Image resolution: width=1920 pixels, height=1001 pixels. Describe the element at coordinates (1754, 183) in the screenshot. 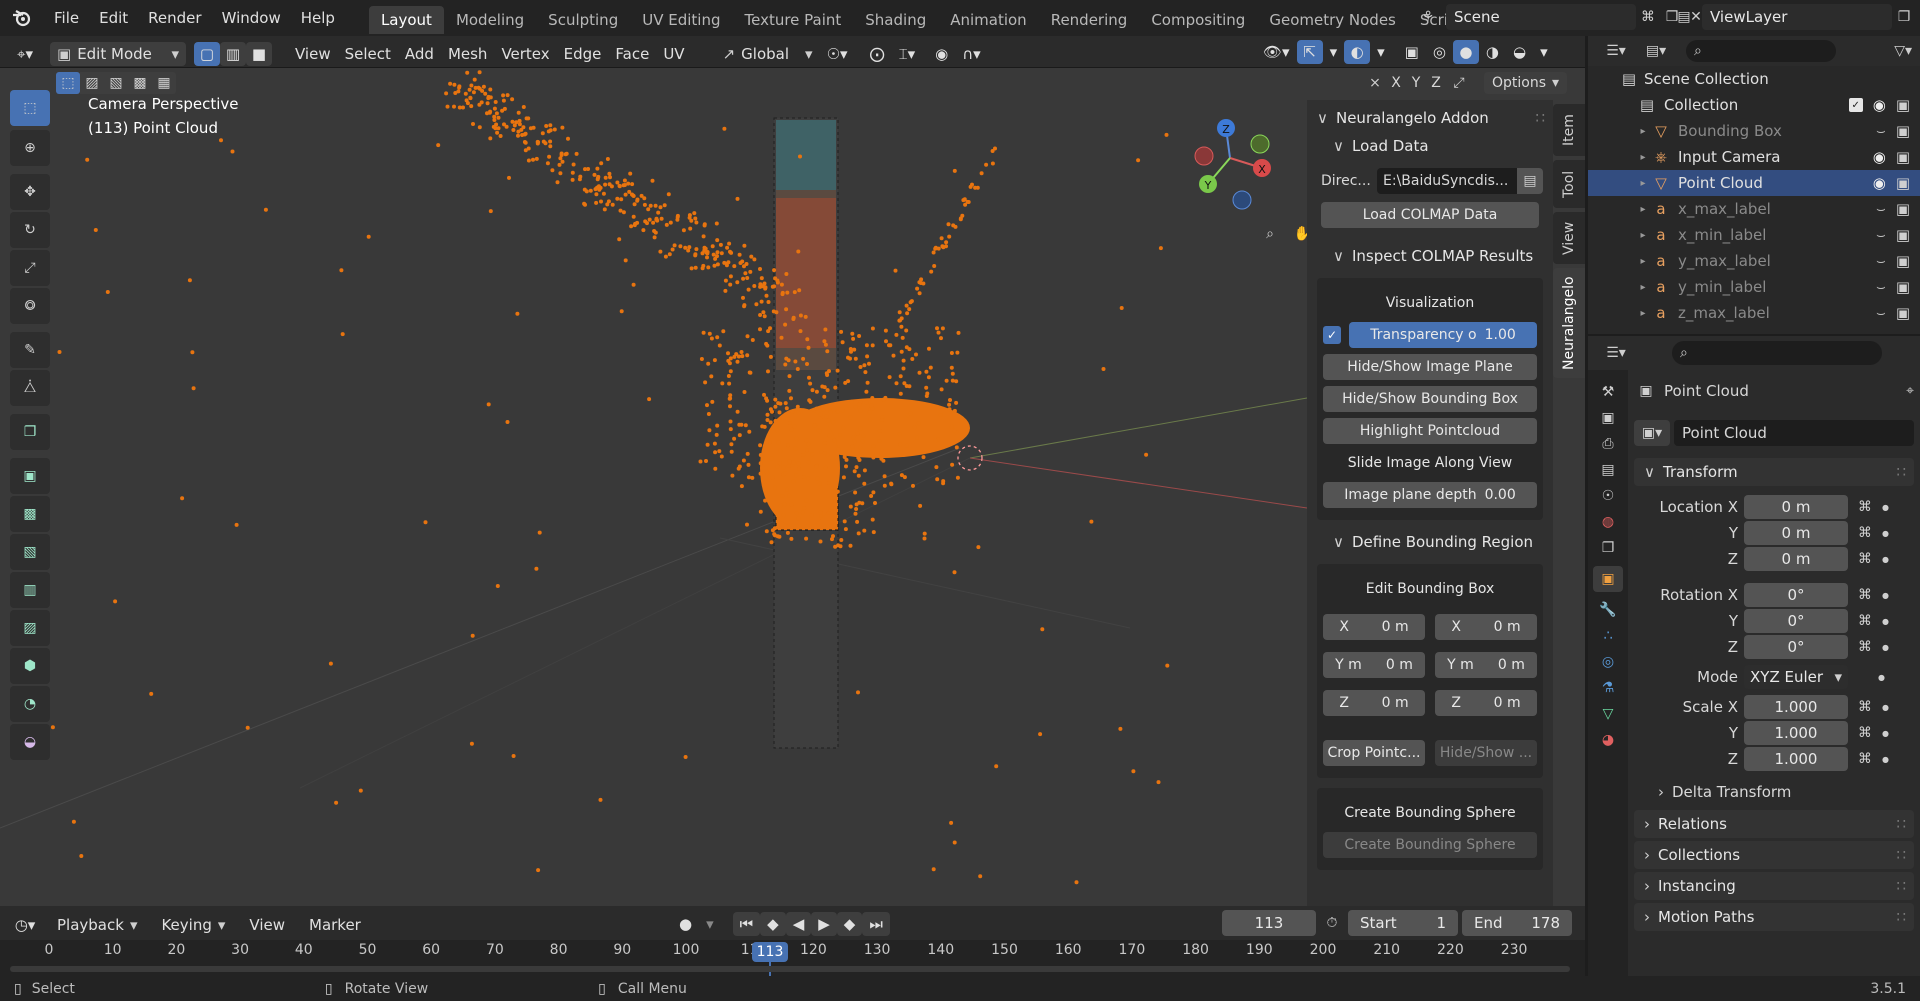

I see `outliner-item-point-cloud: ▸ ▽ Point Cloud ◉ ▣` at that location.